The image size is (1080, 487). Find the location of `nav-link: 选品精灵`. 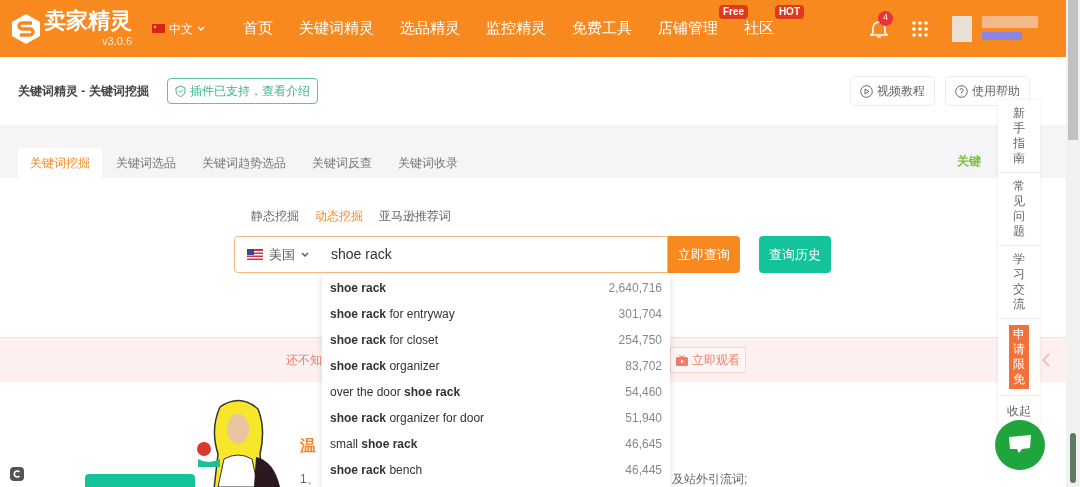

nav-link: 选品精灵 is located at coordinates (430, 28).